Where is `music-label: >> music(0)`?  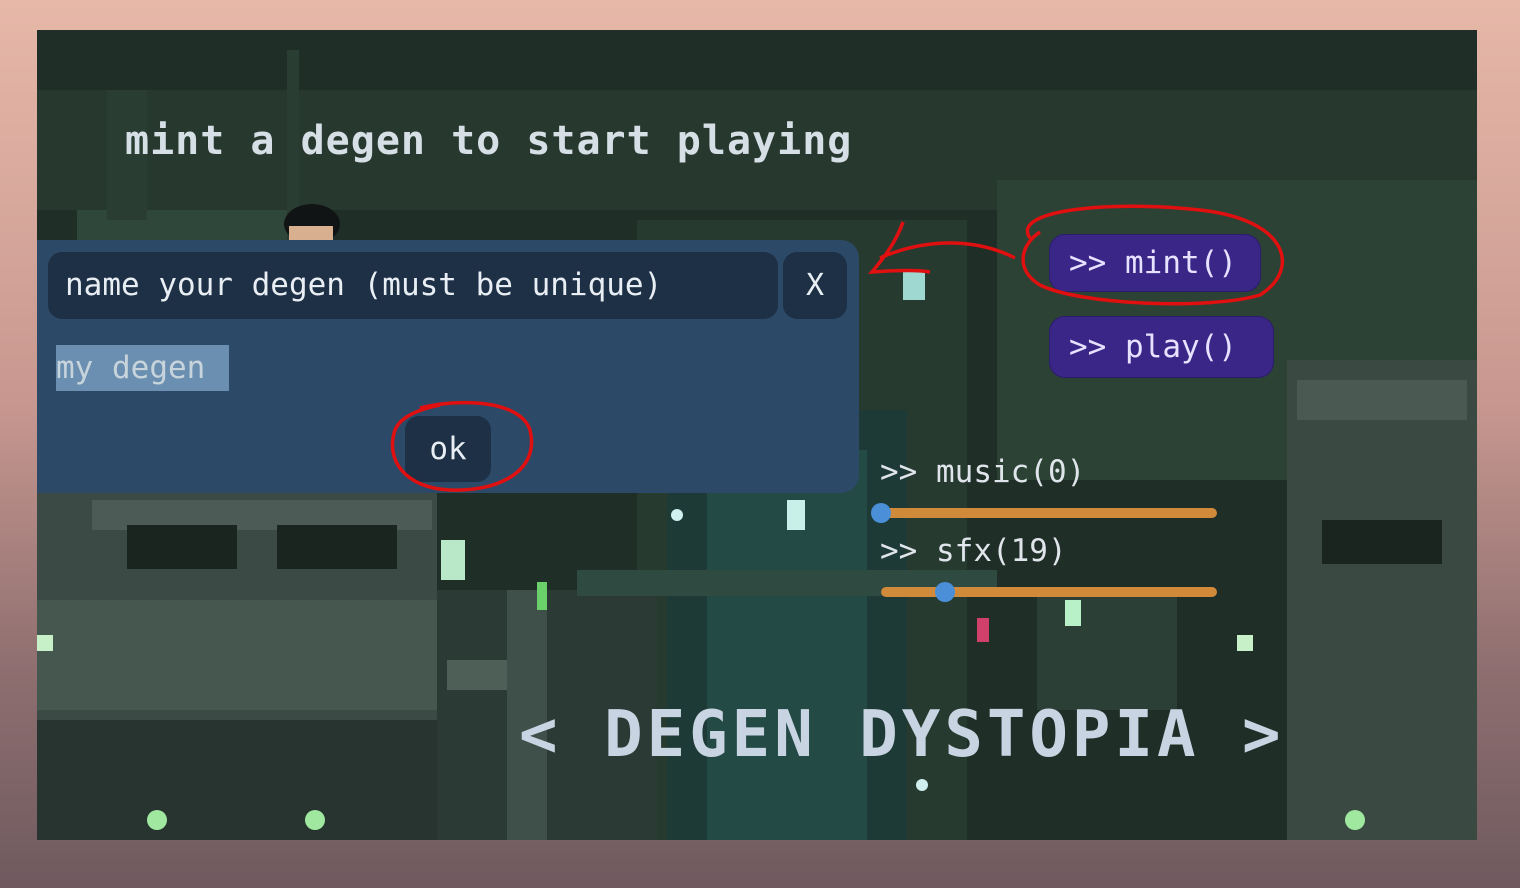 music-label: >> music(0) is located at coordinates (983, 472).